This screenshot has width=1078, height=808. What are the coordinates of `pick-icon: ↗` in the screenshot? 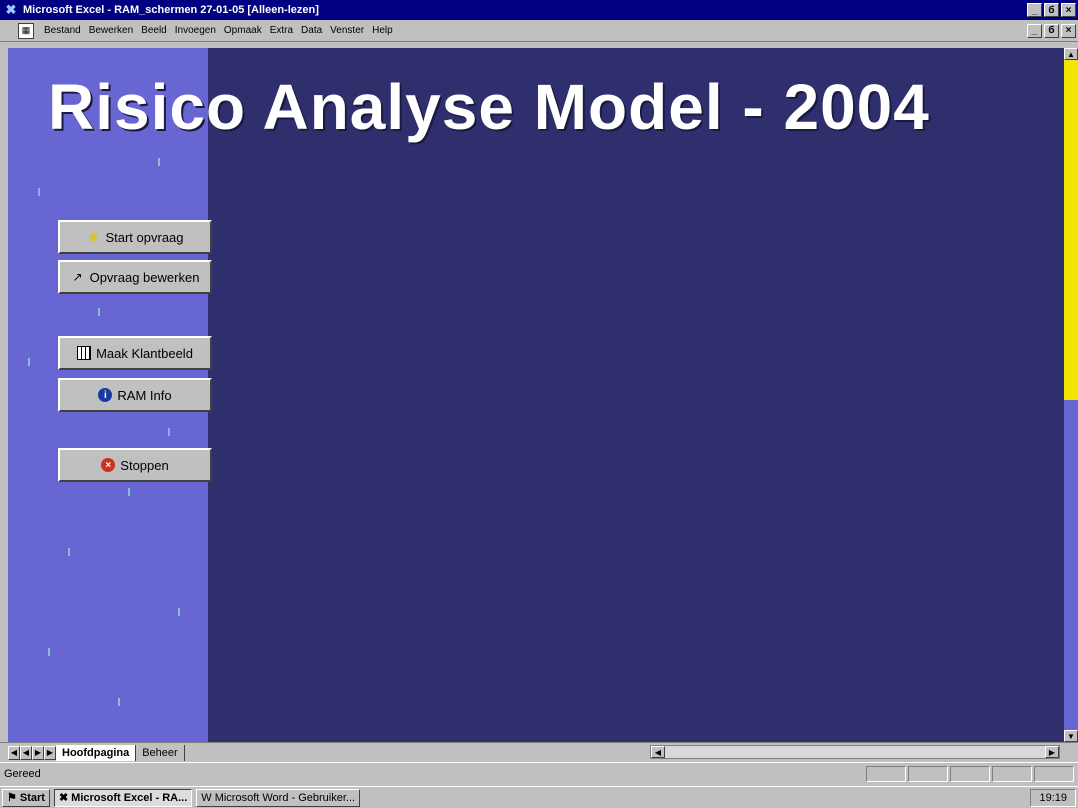 It's located at (77, 277).